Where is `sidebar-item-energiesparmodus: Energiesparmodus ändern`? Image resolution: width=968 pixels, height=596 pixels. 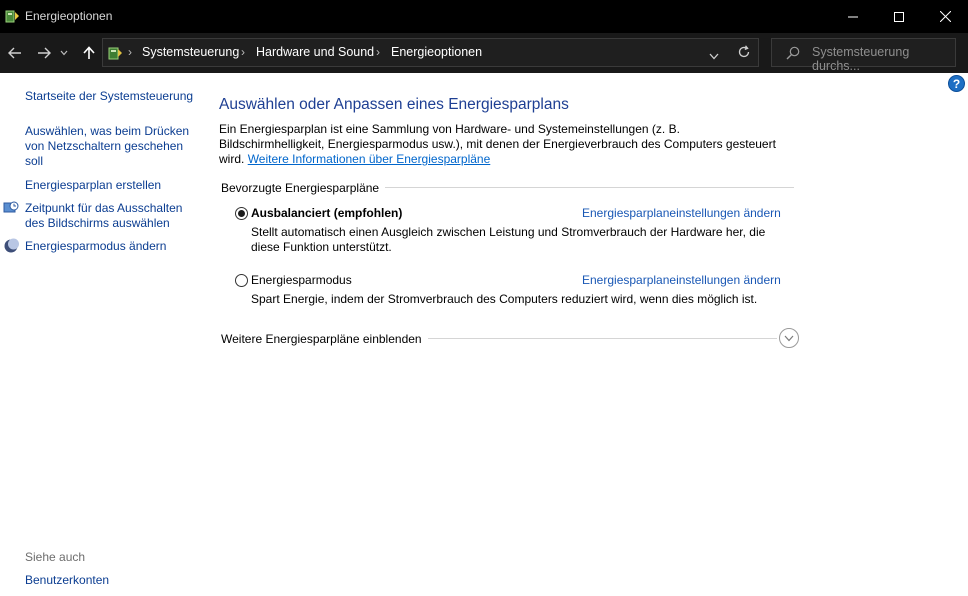 sidebar-item-energiesparmodus: Energiesparmodus ändern is located at coordinates (95, 246).